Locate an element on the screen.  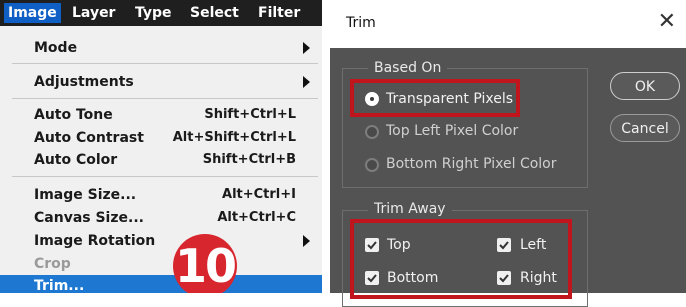
radio-bottom-right-pixel-color is located at coordinates (372, 165).